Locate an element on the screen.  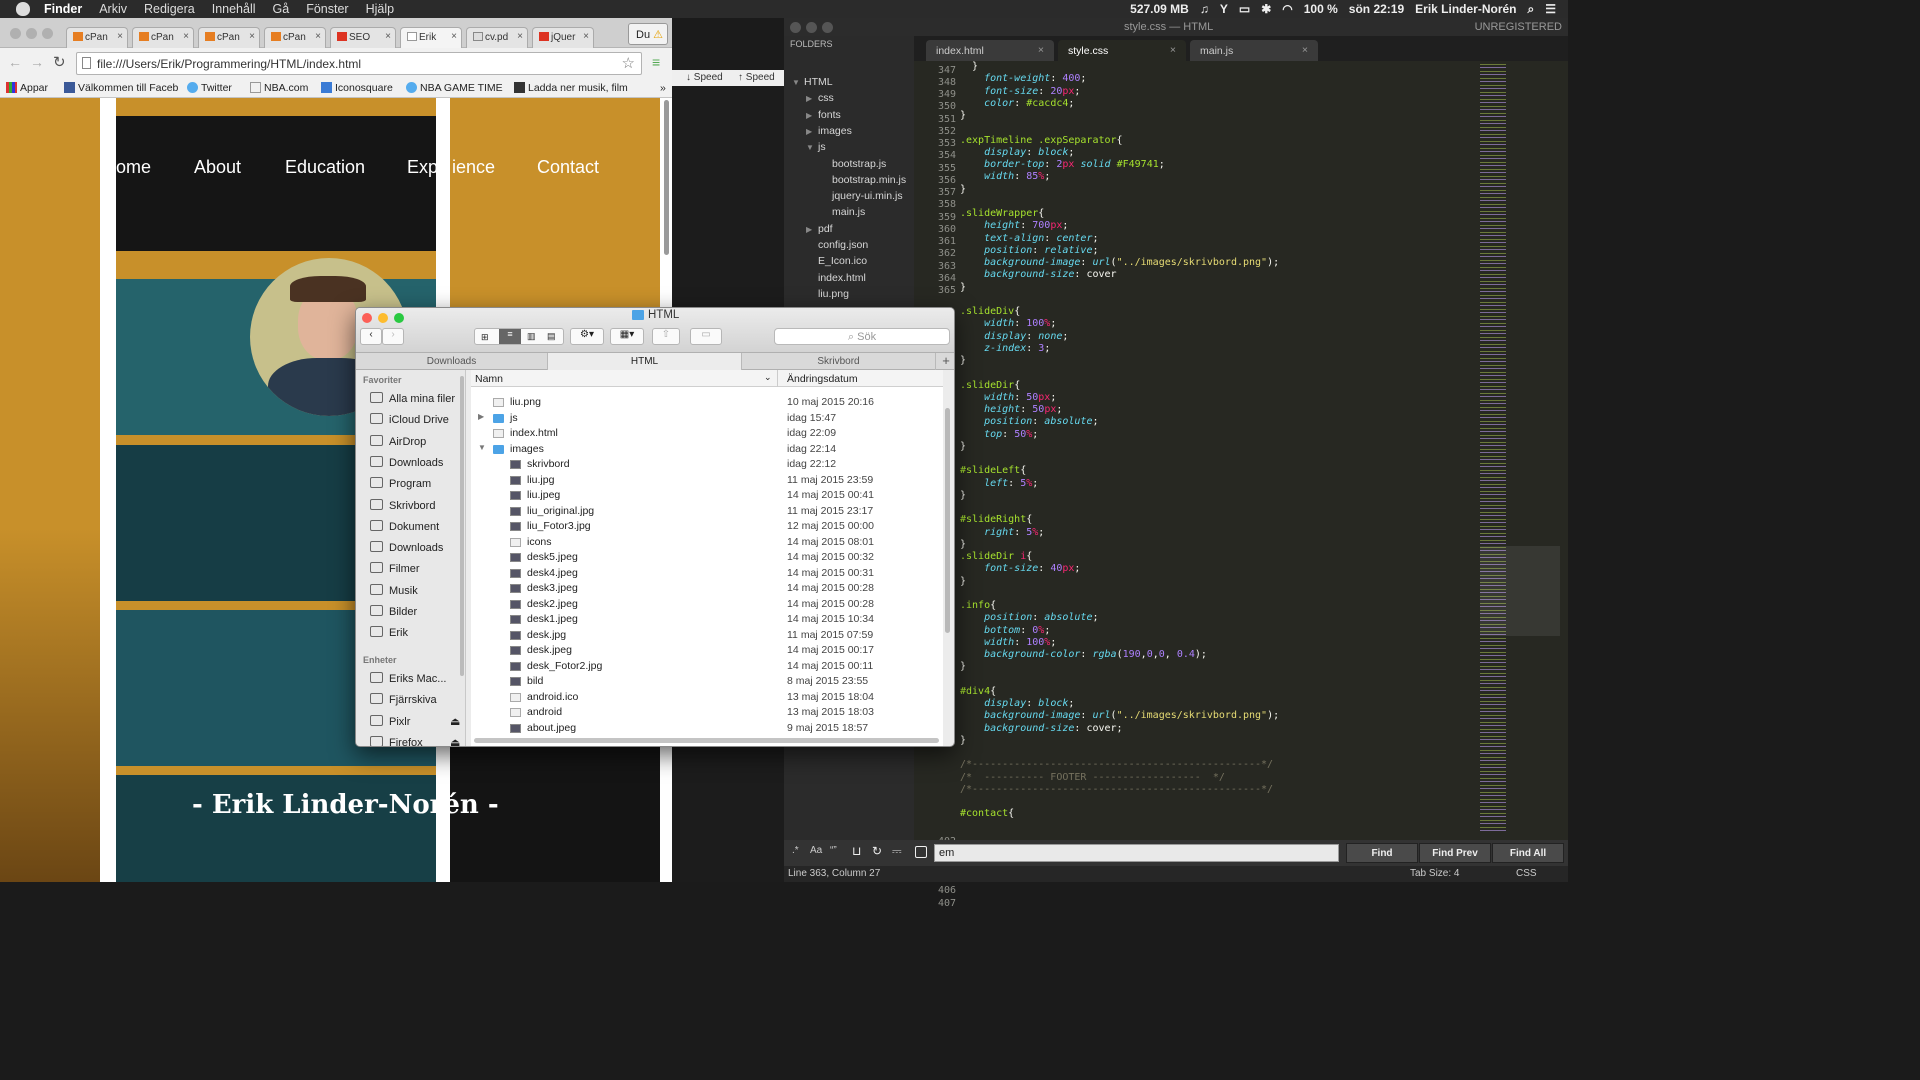
notification-center-icon: ☰ is located at coordinates (1550, 9).